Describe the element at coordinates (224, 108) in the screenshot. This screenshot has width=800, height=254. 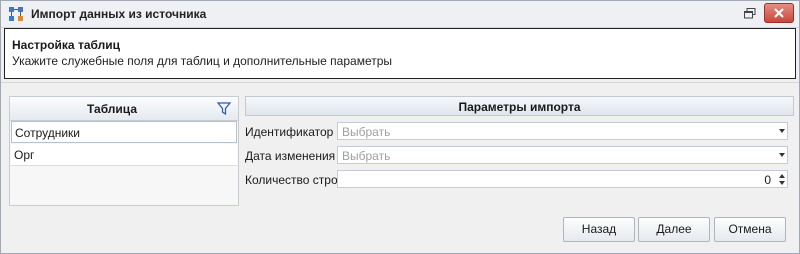
I see `filter-icon` at that location.